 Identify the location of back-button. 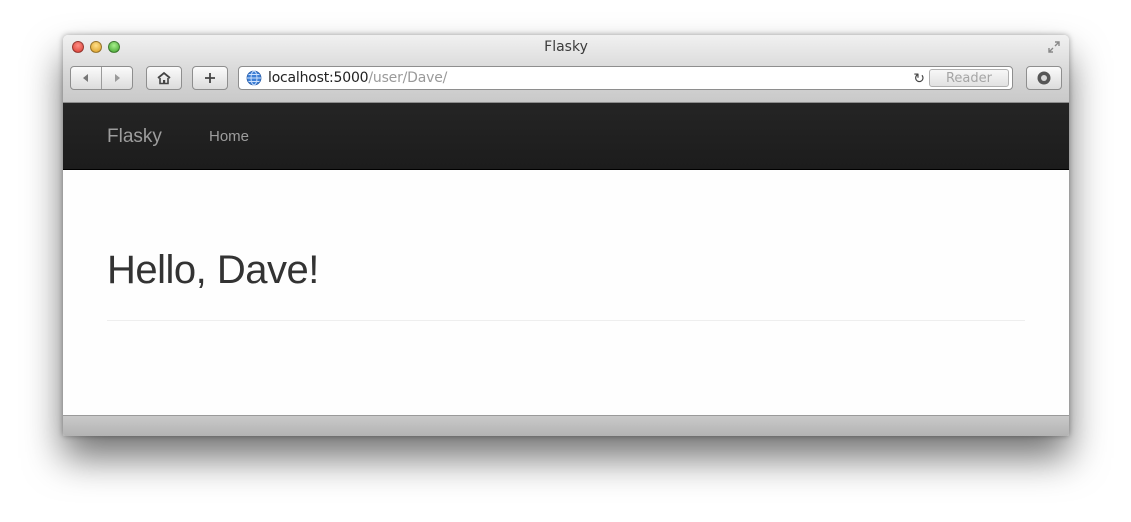
(86, 78).